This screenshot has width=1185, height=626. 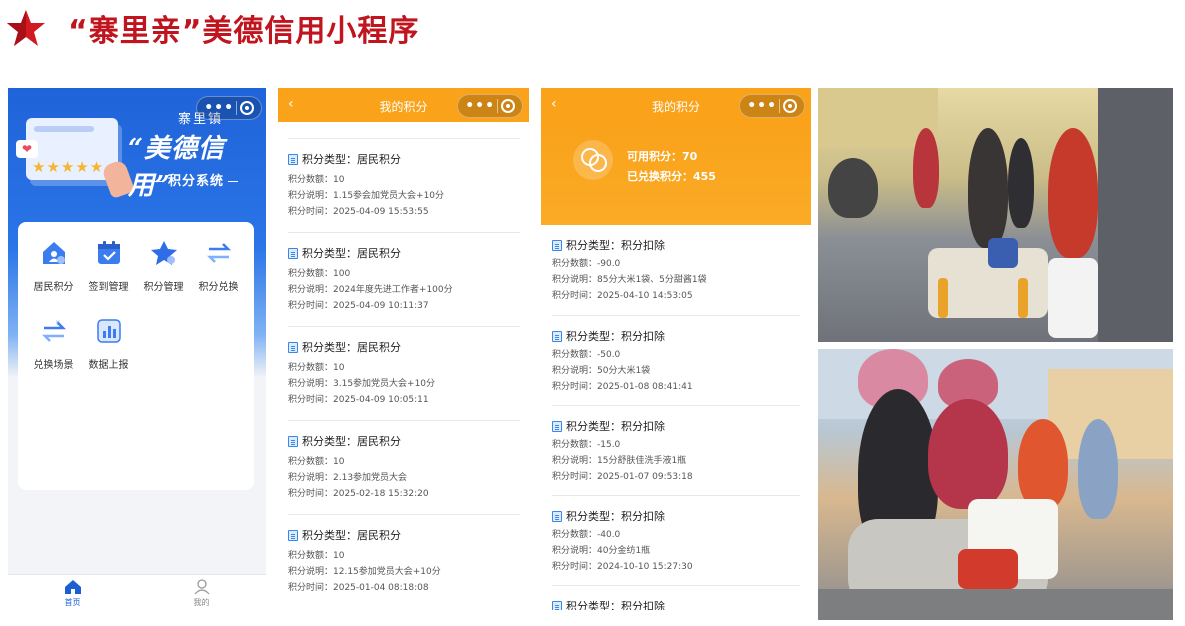 What do you see at coordinates (108, 355) in the screenshot?
I see `menu-item-data-report: 数据上报` at bounding box center [108, 355].